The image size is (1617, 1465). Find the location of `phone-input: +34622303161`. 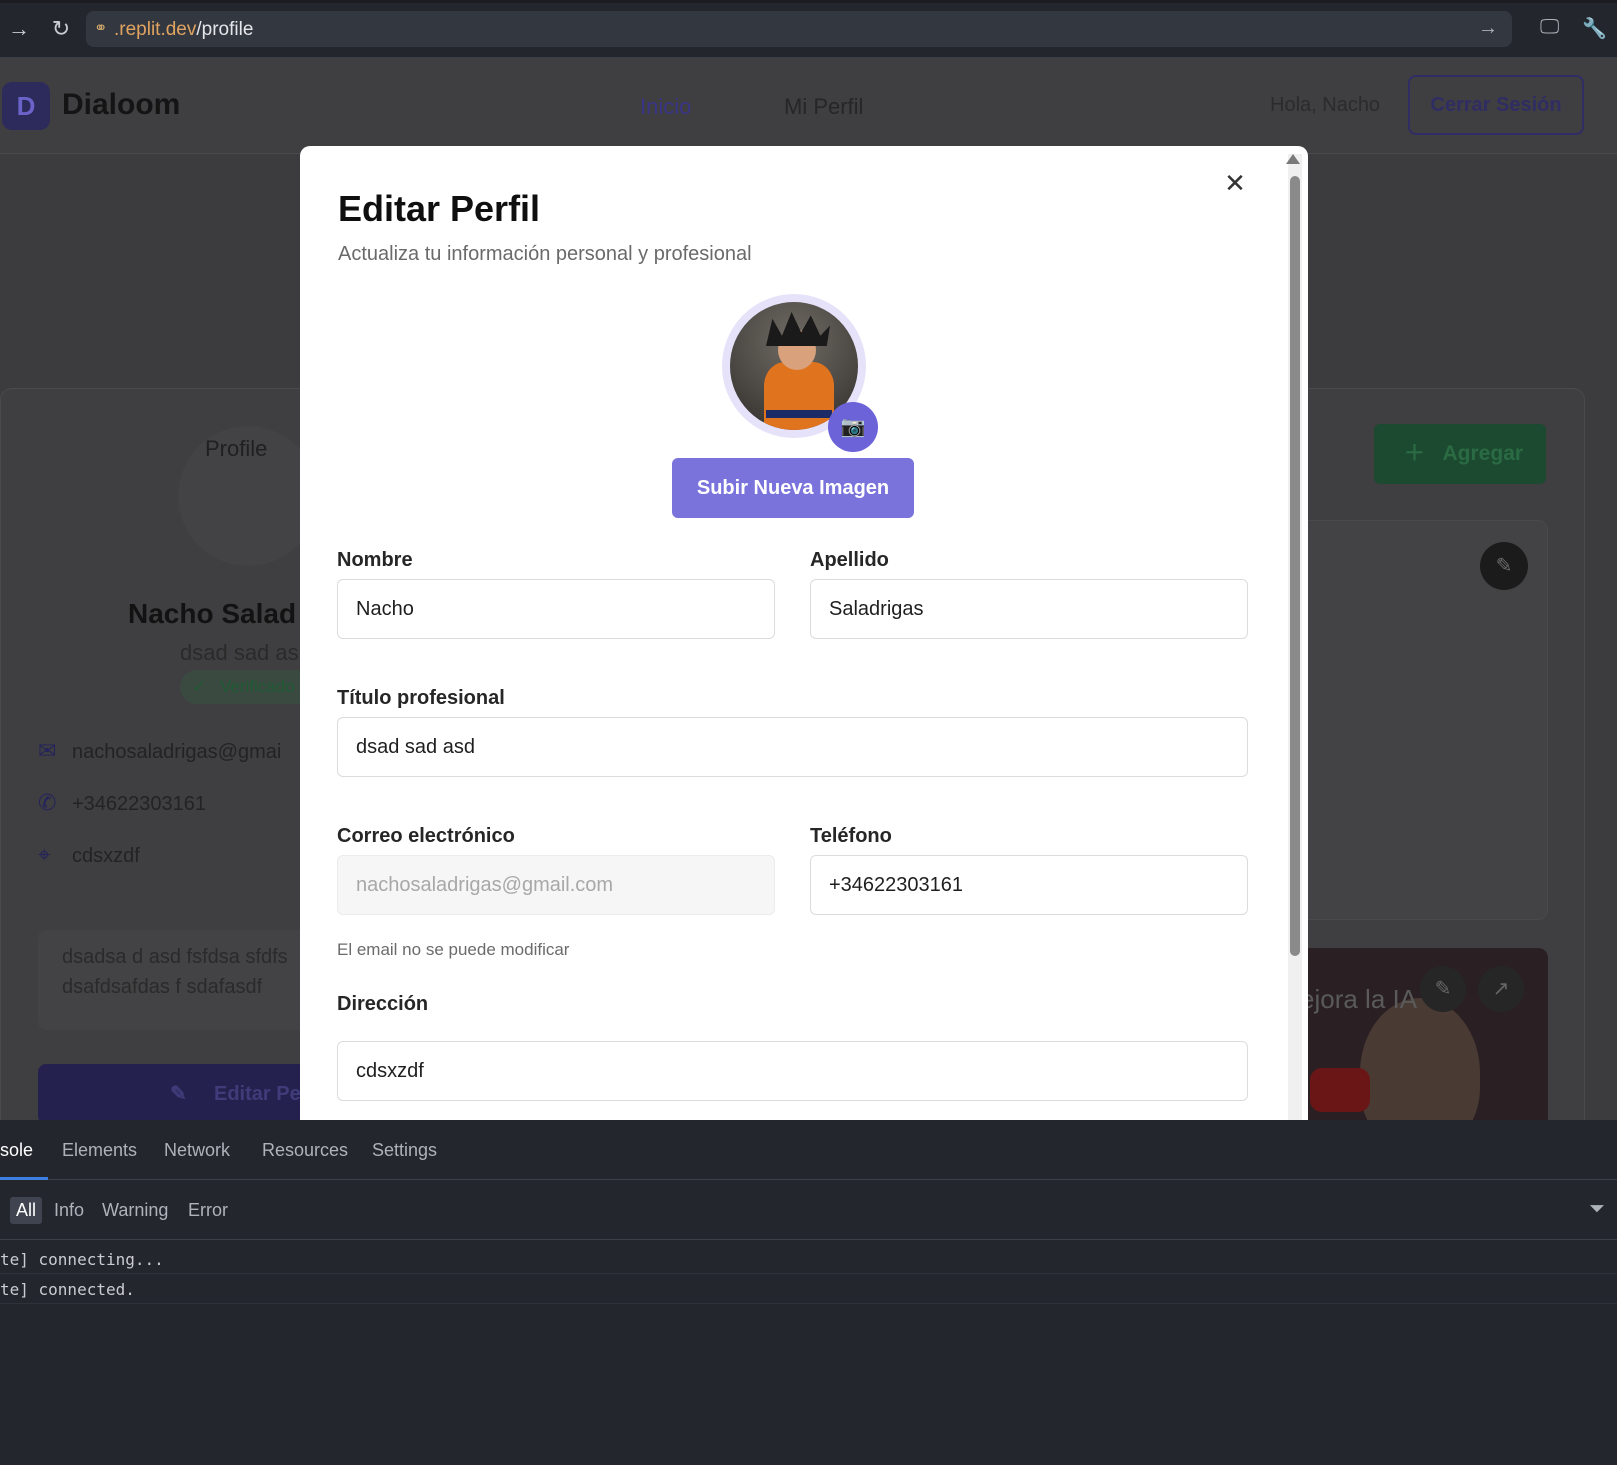

phone-input: +34622303161 is located at coordinates (1029, 885).